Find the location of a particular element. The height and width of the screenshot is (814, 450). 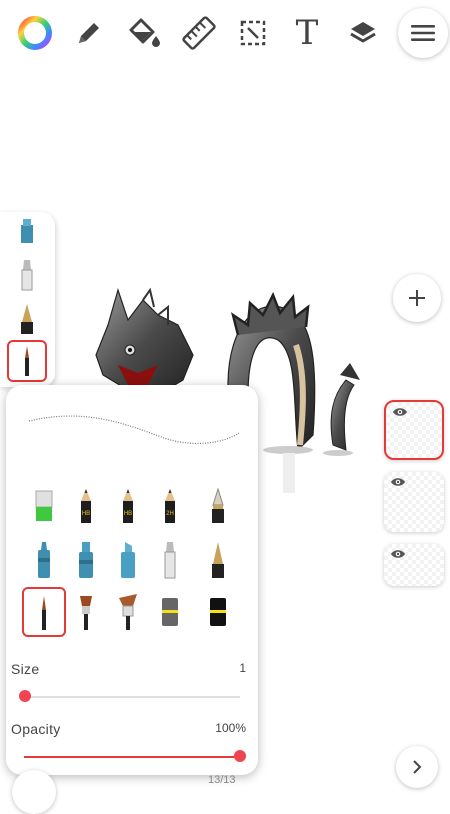

size-value: 1 is located at coordinates (242, 668).